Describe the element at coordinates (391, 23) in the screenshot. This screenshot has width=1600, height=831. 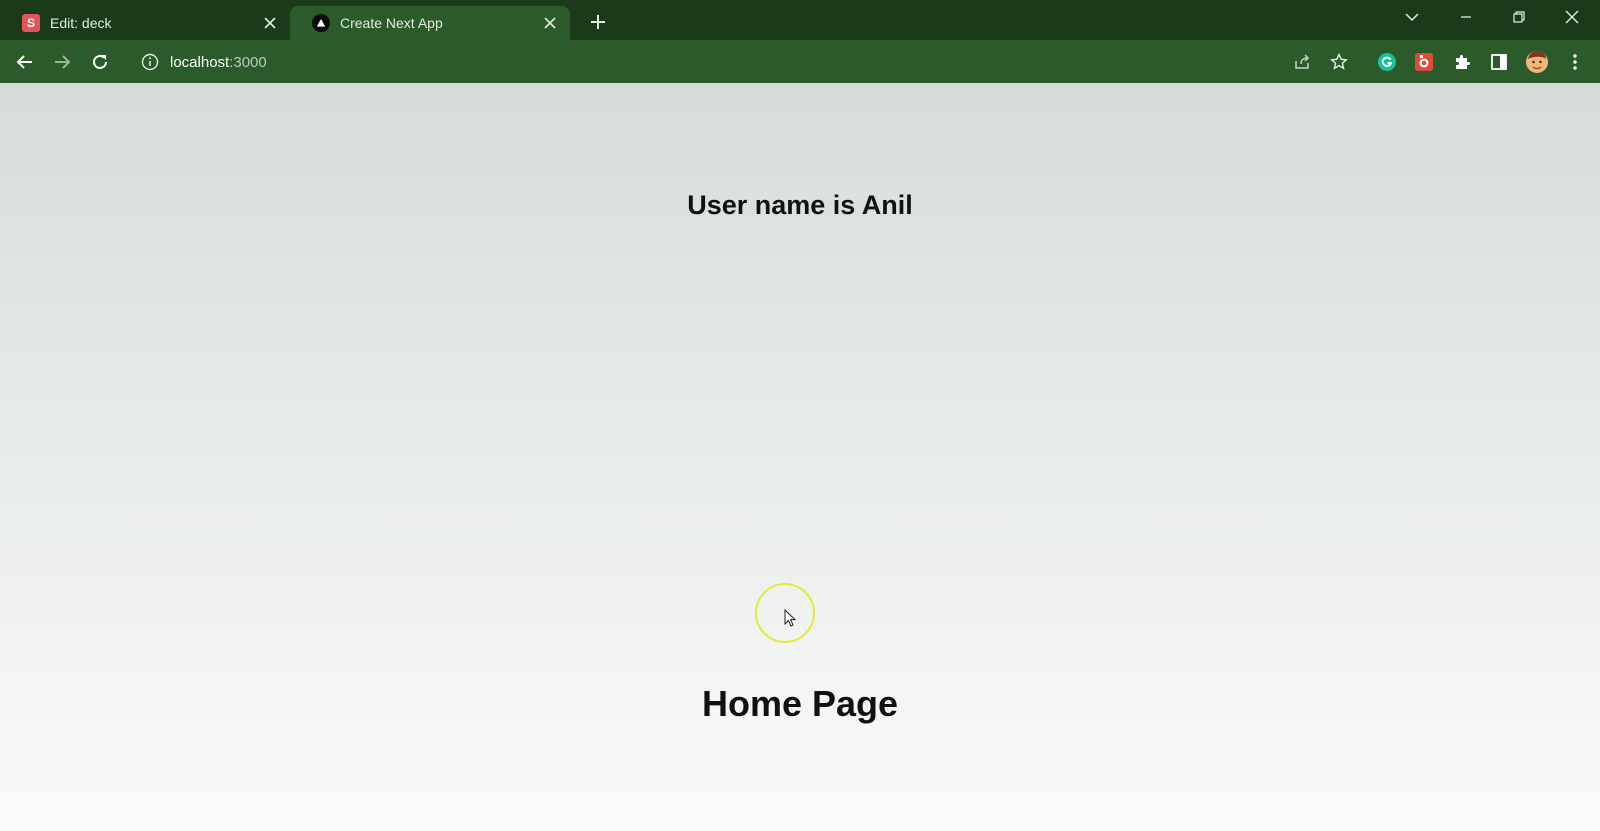
I see `tab-title: Create Next App` at that location.